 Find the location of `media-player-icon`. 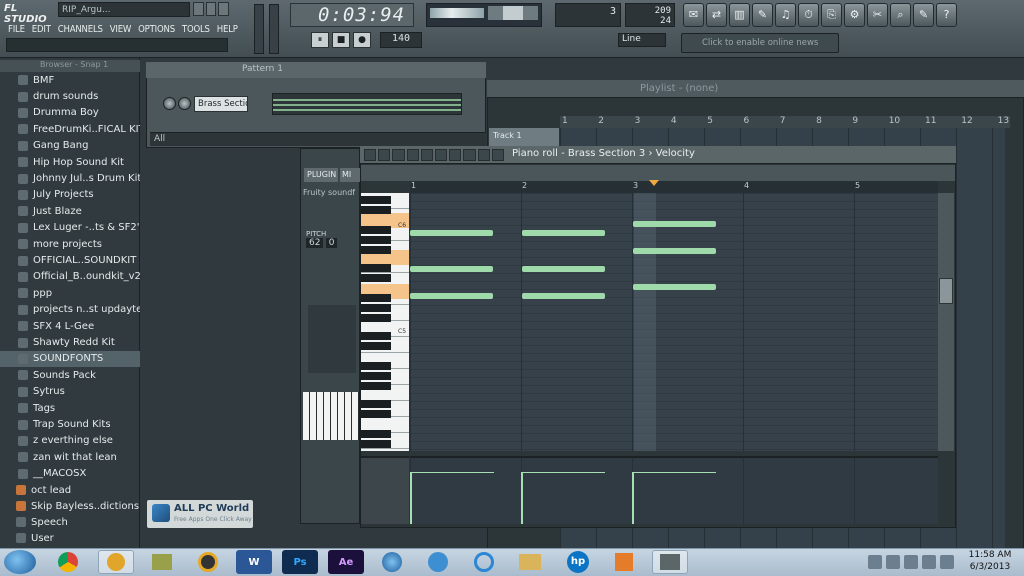

media-player-icon is located at coordinates (208, 562).